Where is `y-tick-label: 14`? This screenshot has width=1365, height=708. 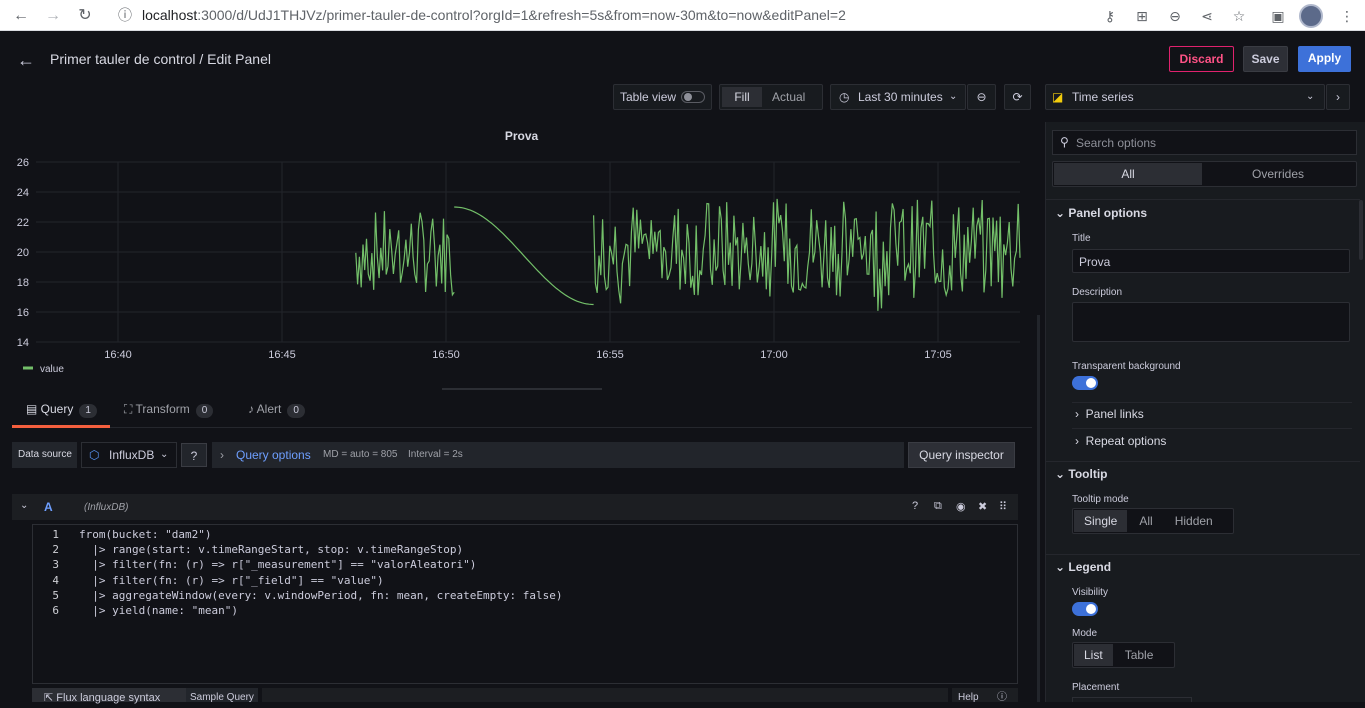
y-tick-label: 14 is located at coordinates (23, 343).